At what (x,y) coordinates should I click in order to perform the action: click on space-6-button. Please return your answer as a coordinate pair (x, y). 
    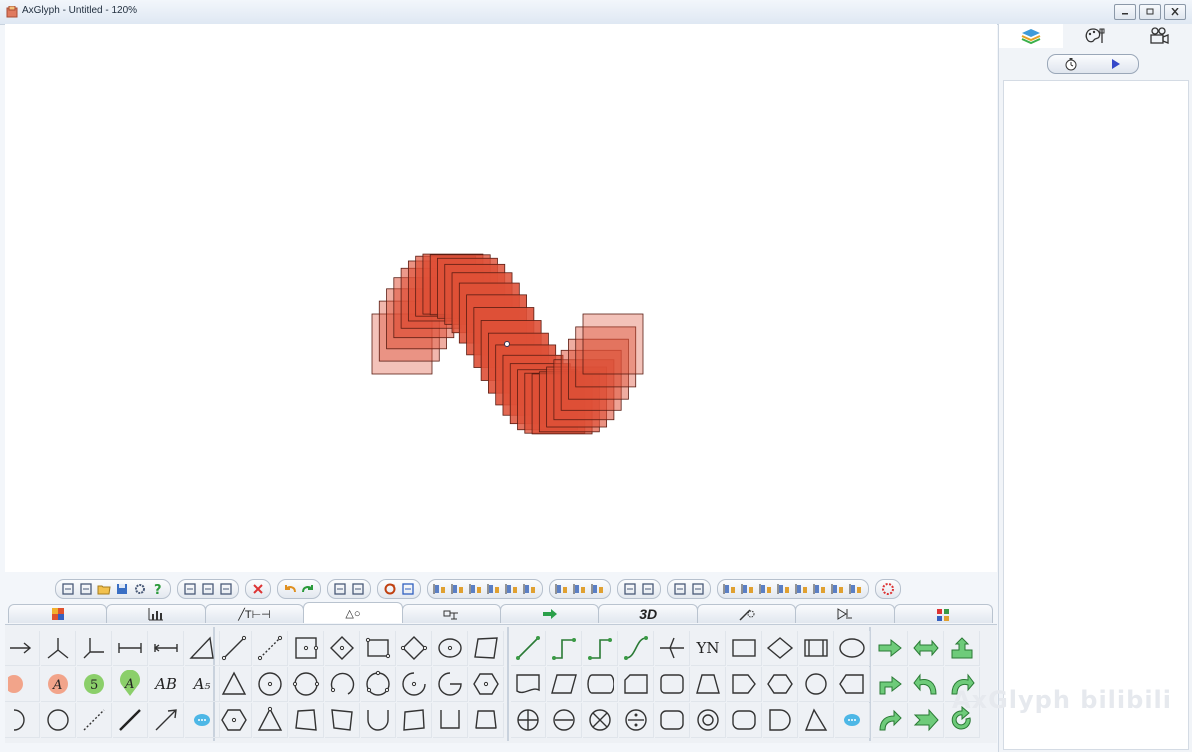
    Looking at the image, I should click on (820, 589).